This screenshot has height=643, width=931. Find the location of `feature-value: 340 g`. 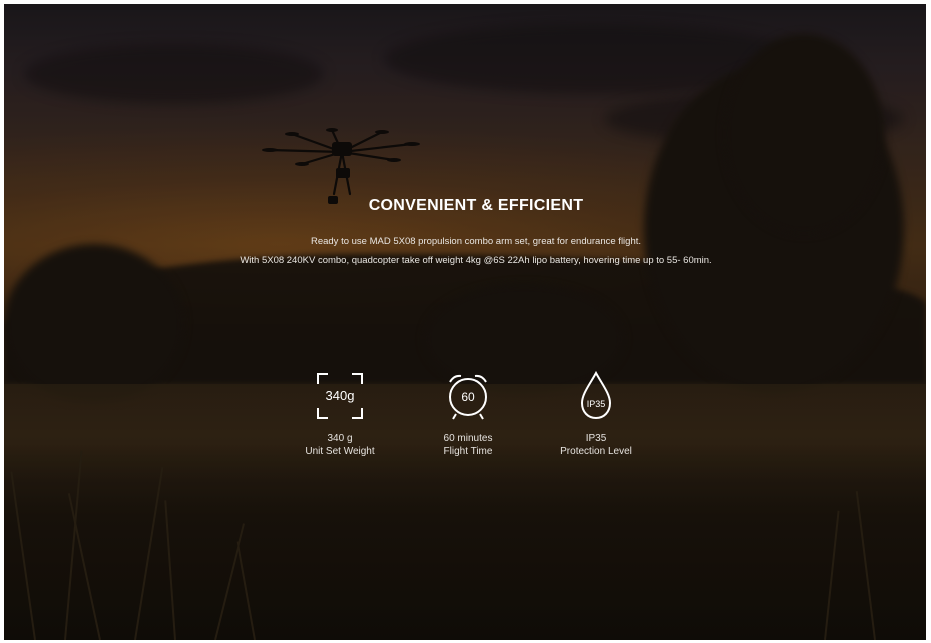

feature-value: 340 g is located at coordinates (340, 438).